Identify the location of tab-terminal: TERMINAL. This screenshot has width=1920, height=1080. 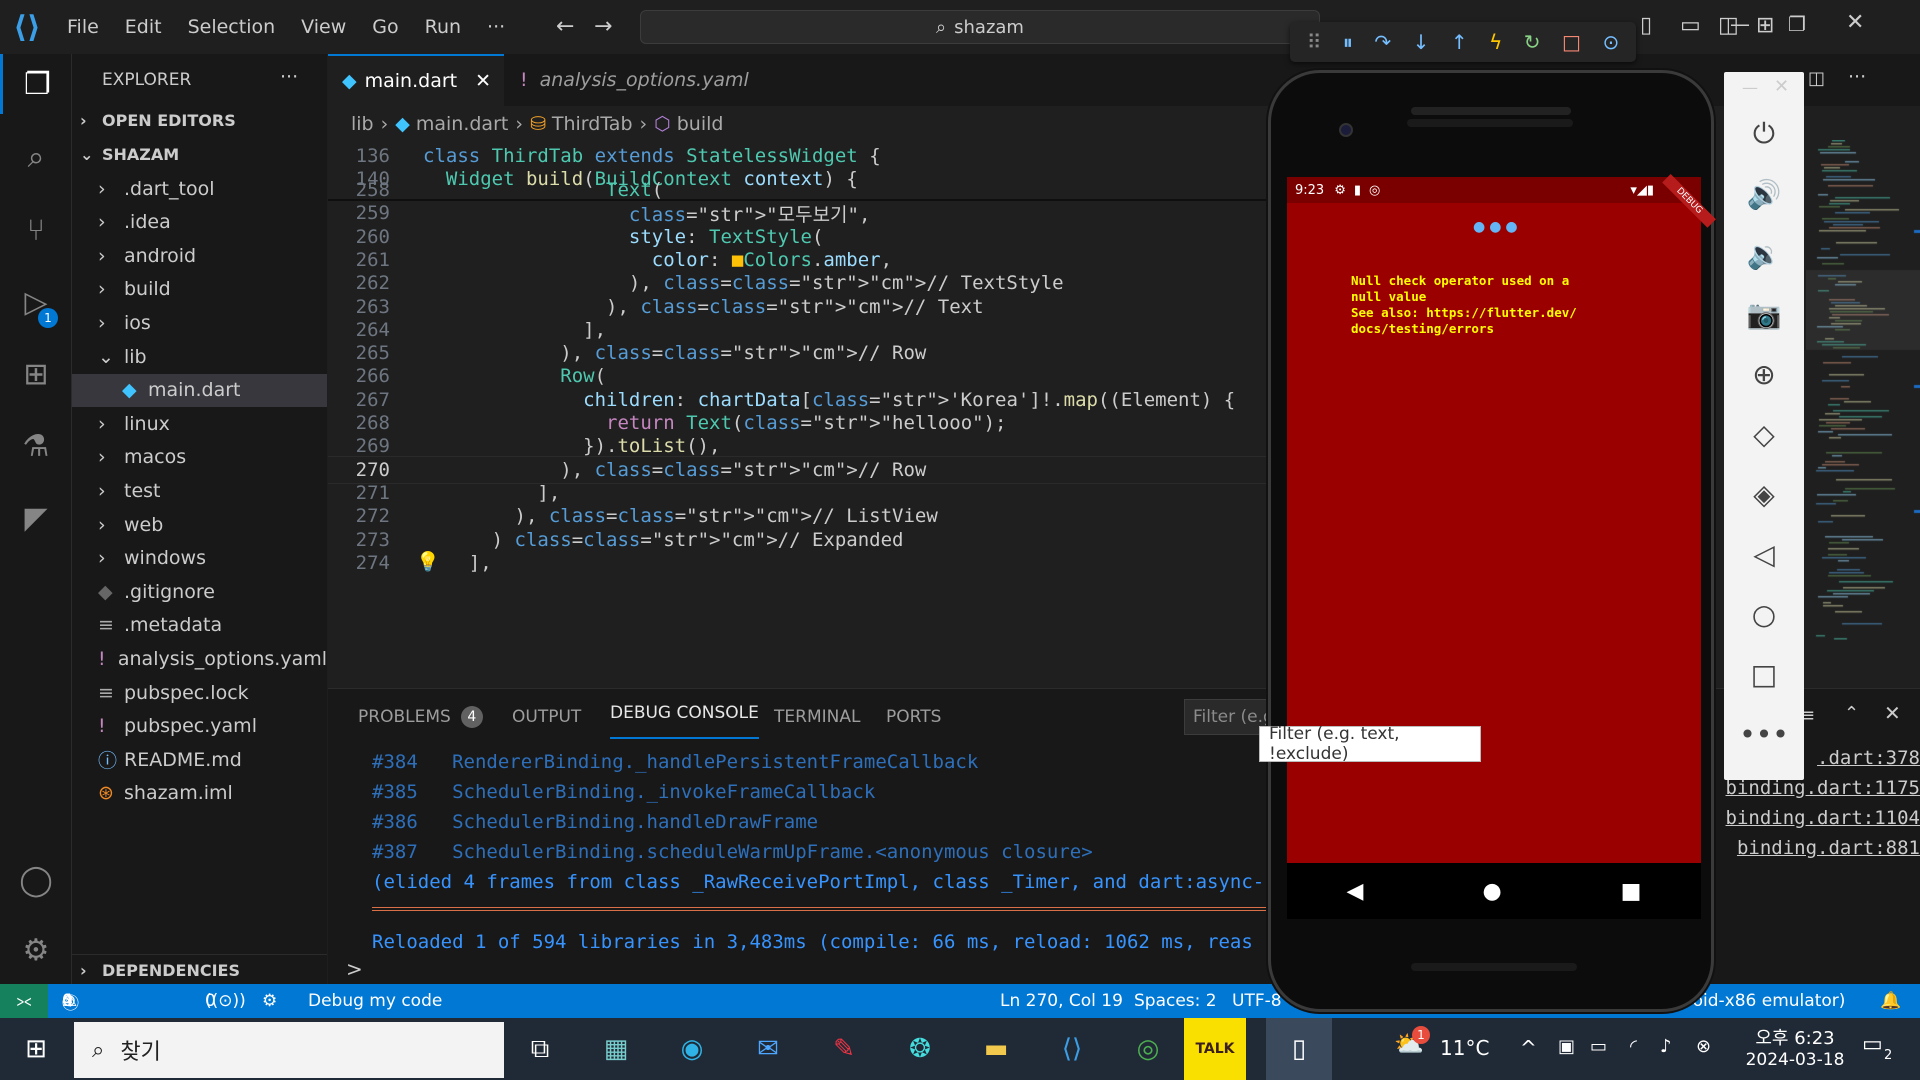
(817, 717).